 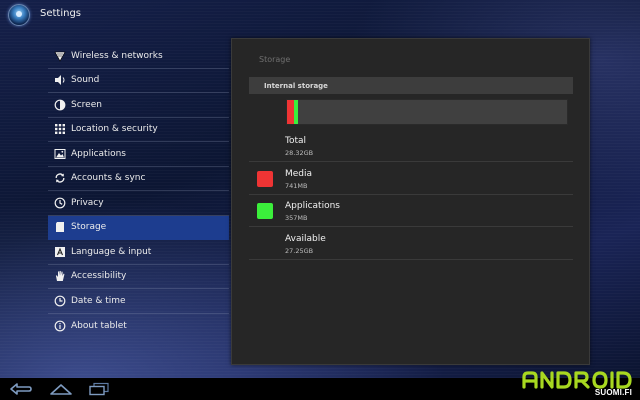 I want to click on sidebar-item-sound: Sound, so click(x=138, y=81).